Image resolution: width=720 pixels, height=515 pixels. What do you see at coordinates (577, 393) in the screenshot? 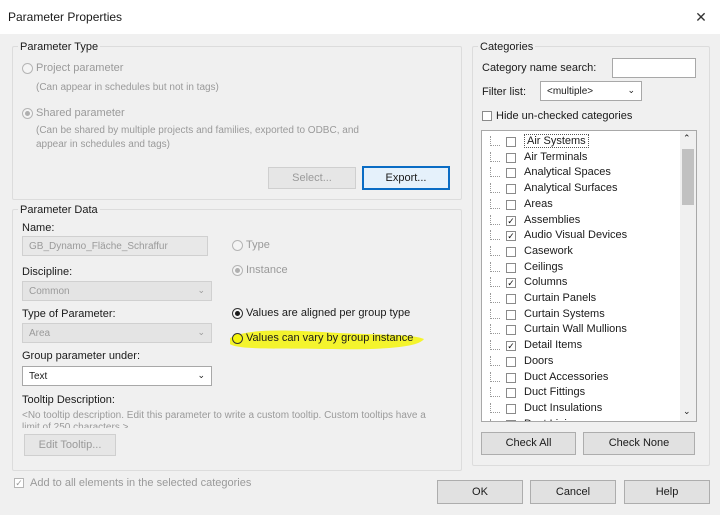
I see `category-row: Duct Fittings` at bounding box center [577, 393].